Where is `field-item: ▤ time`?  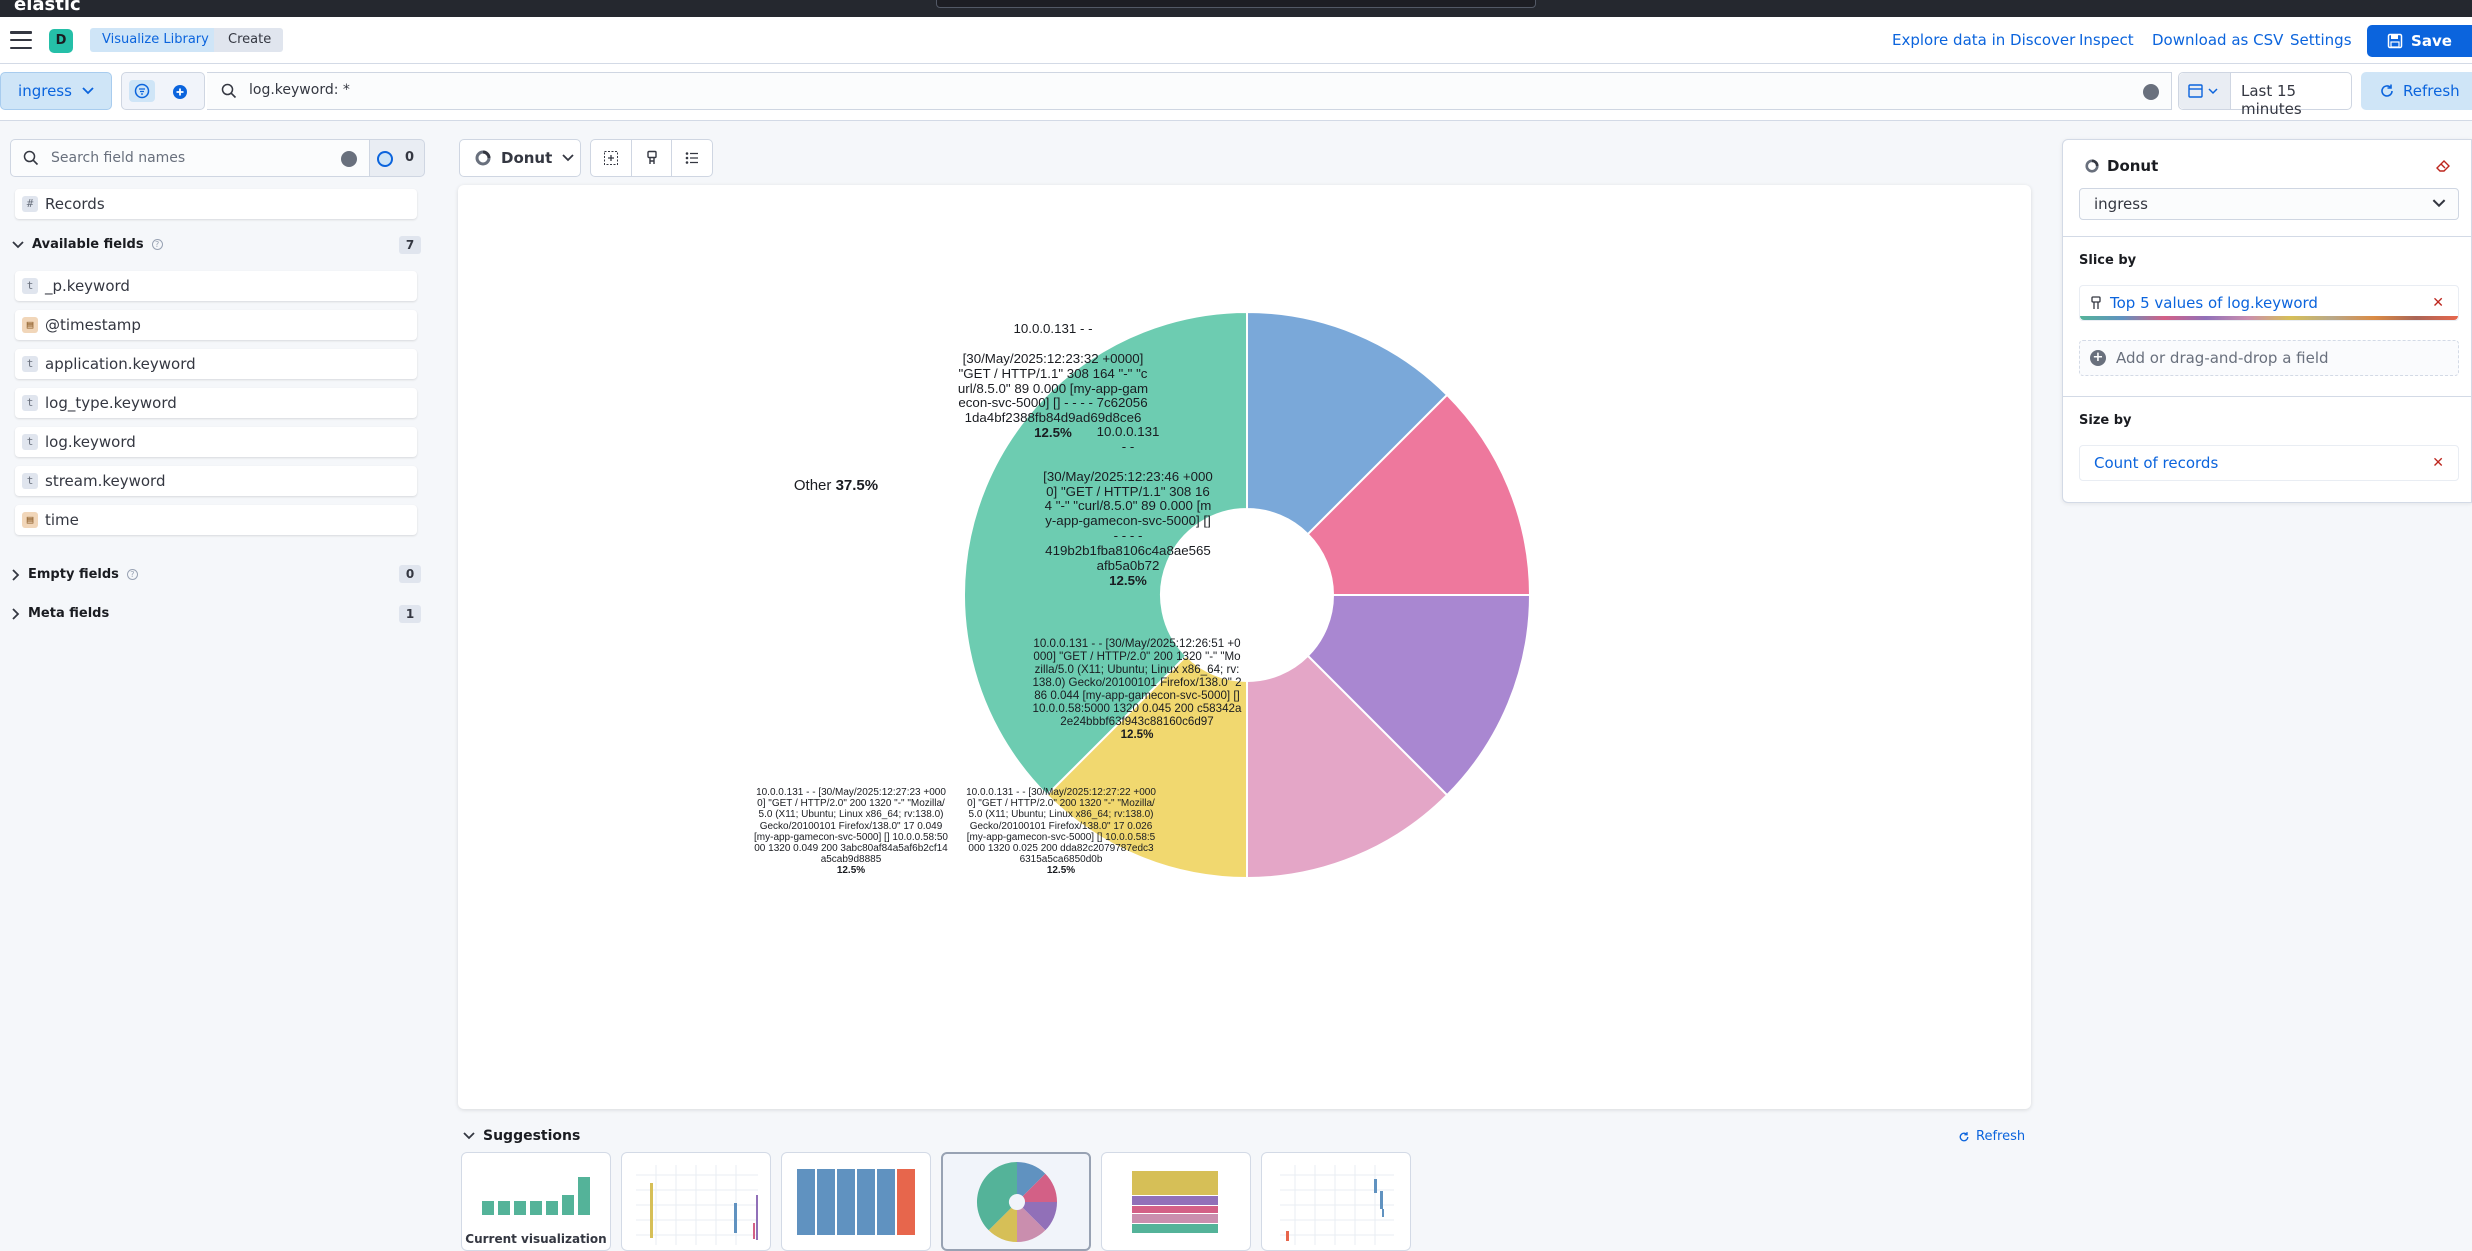 field-item: ▤ time is located at coordinates (216, 520).